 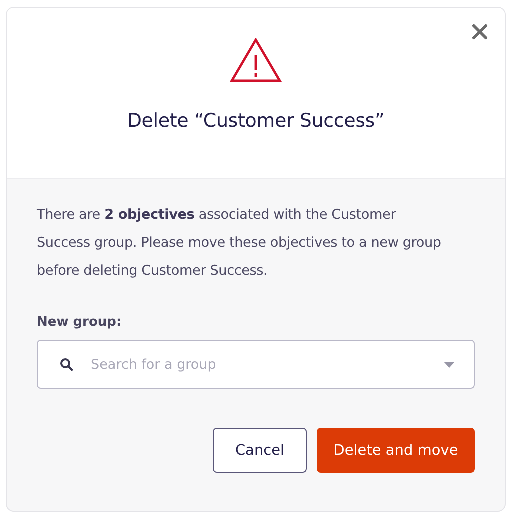 I want to click on dialog-title: Delete “Customer Success”, so click(x=256, y=121).